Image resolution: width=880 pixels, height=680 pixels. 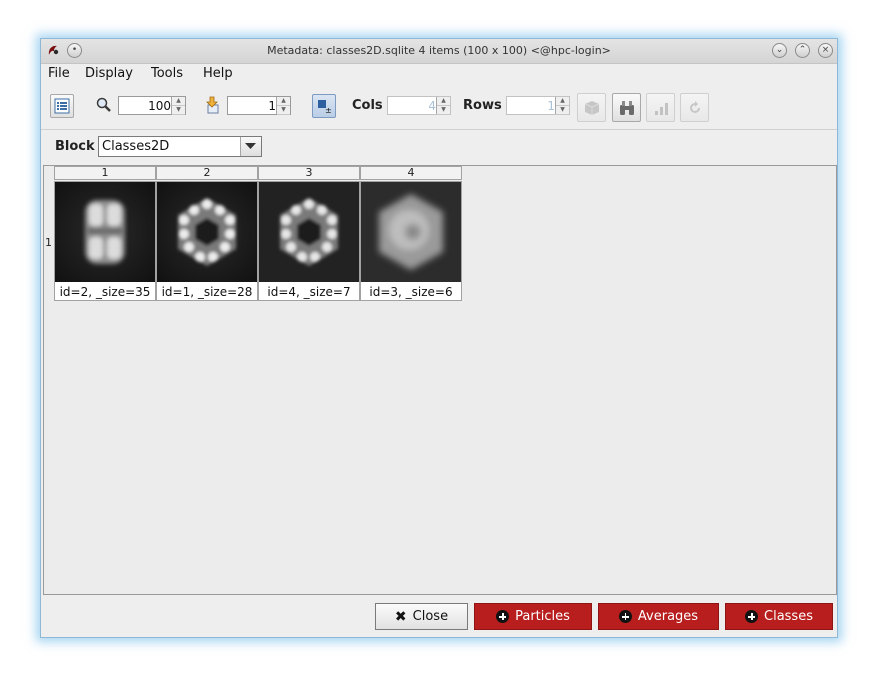 I want to click on averages-button: Averages, so click(x=658, y=616).